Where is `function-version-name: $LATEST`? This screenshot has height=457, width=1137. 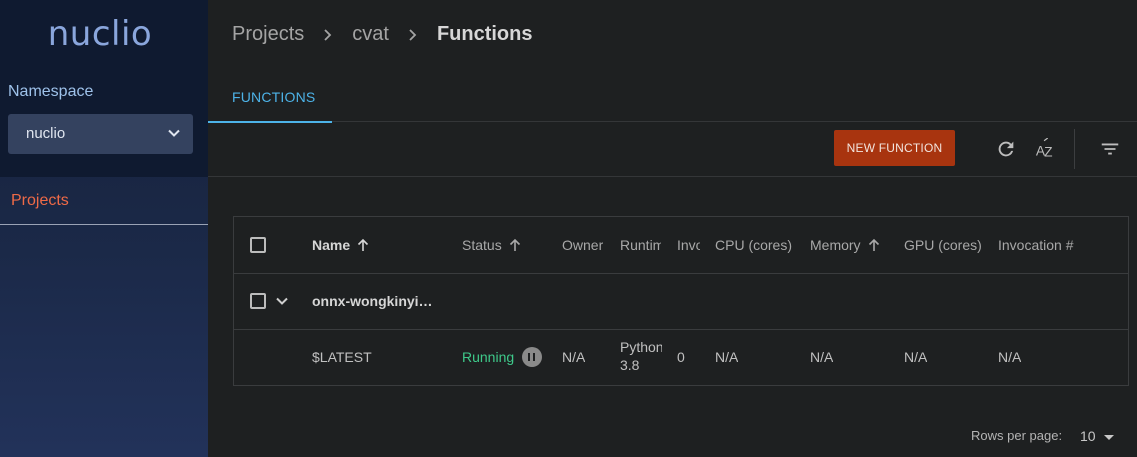
function-version-name: $LATEST is located at coordinates (342, 357).